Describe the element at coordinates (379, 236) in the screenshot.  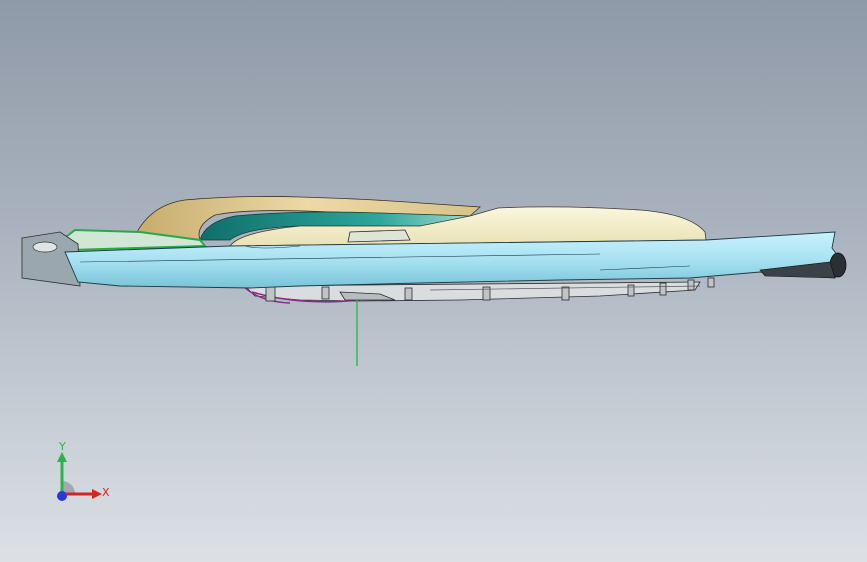
I see `handle-opening` at that location.